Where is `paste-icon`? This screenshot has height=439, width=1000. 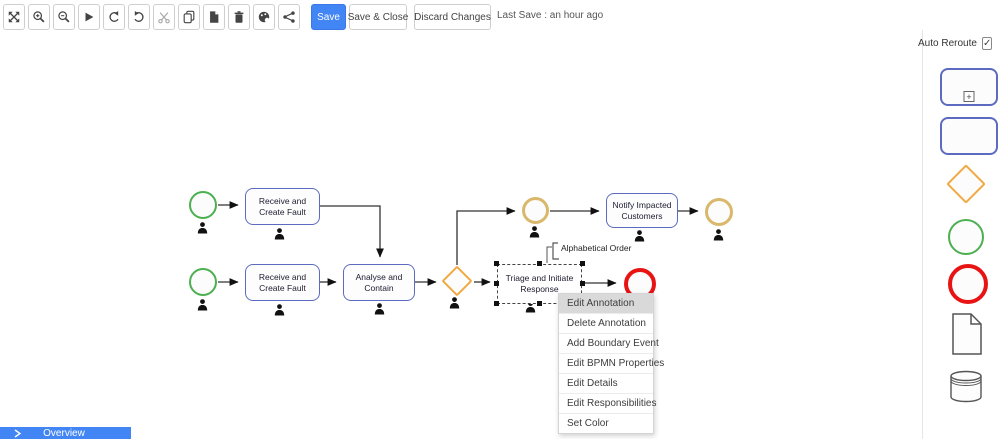 paste-icon is located at coordinates (214, 17).